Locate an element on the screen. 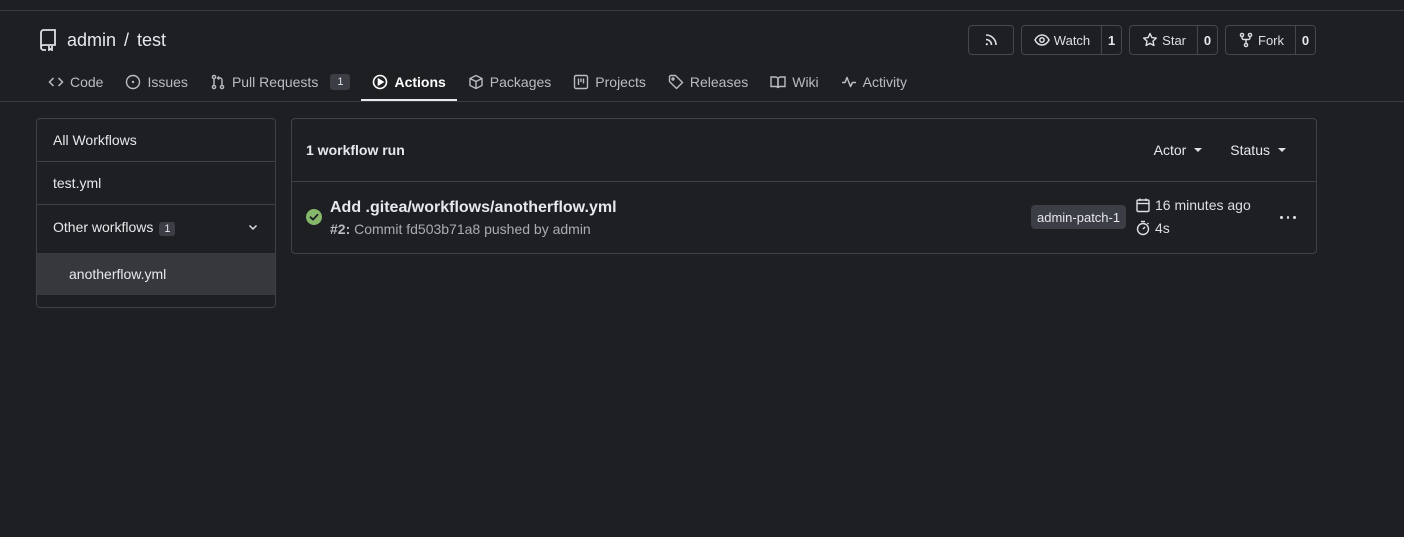  actor-filter-dropdown: Actor is located at coordinates (1178, 150).